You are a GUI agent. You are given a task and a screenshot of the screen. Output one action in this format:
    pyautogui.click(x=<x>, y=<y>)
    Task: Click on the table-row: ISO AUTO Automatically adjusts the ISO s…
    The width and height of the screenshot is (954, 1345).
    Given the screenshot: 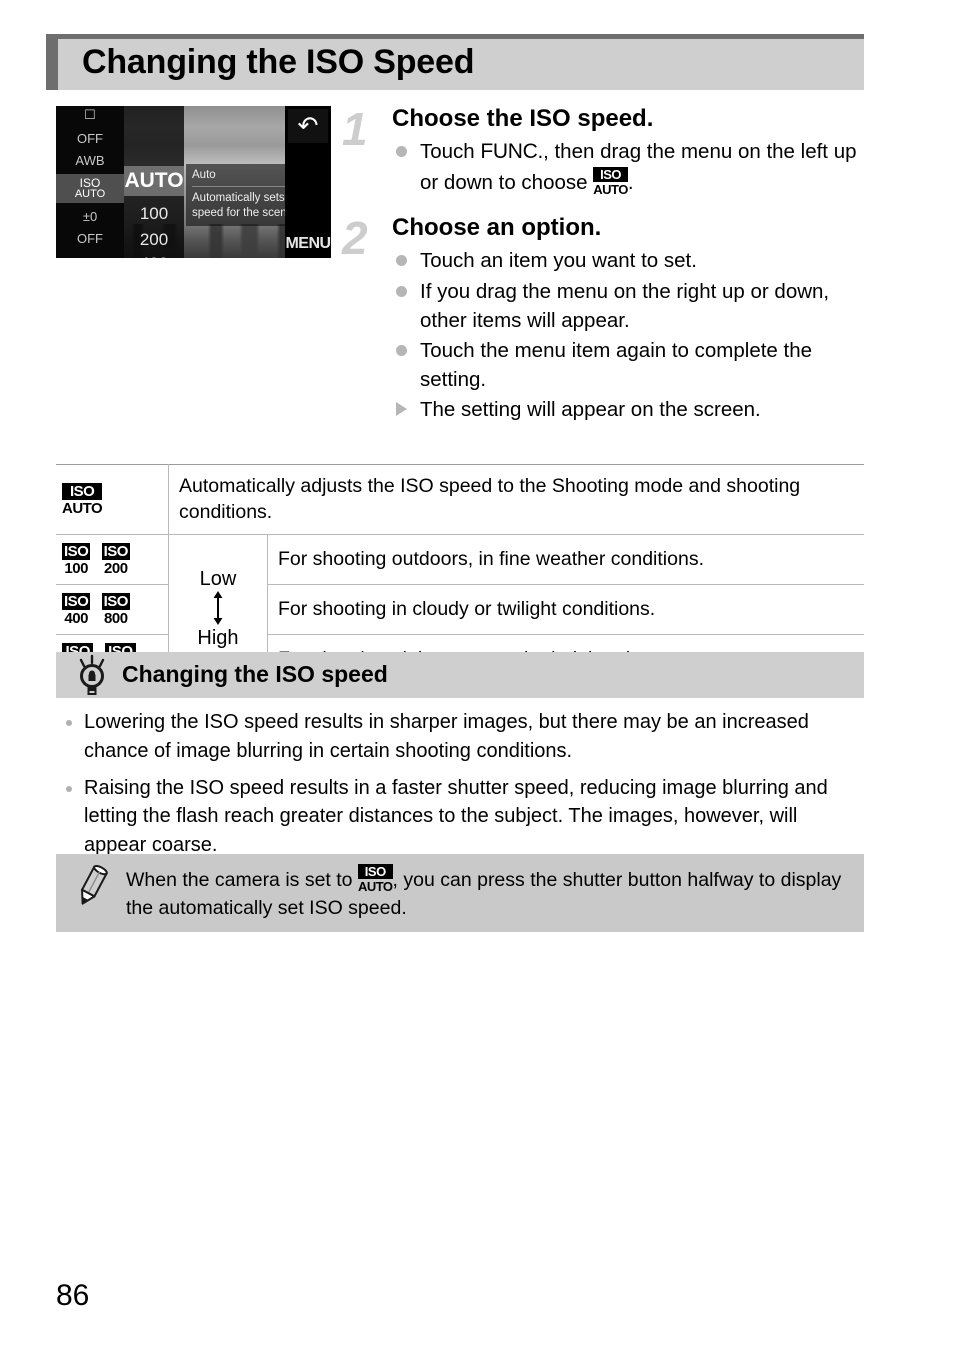 What is the action you would take?
    pyautogui.click(x=460, y=499)
    